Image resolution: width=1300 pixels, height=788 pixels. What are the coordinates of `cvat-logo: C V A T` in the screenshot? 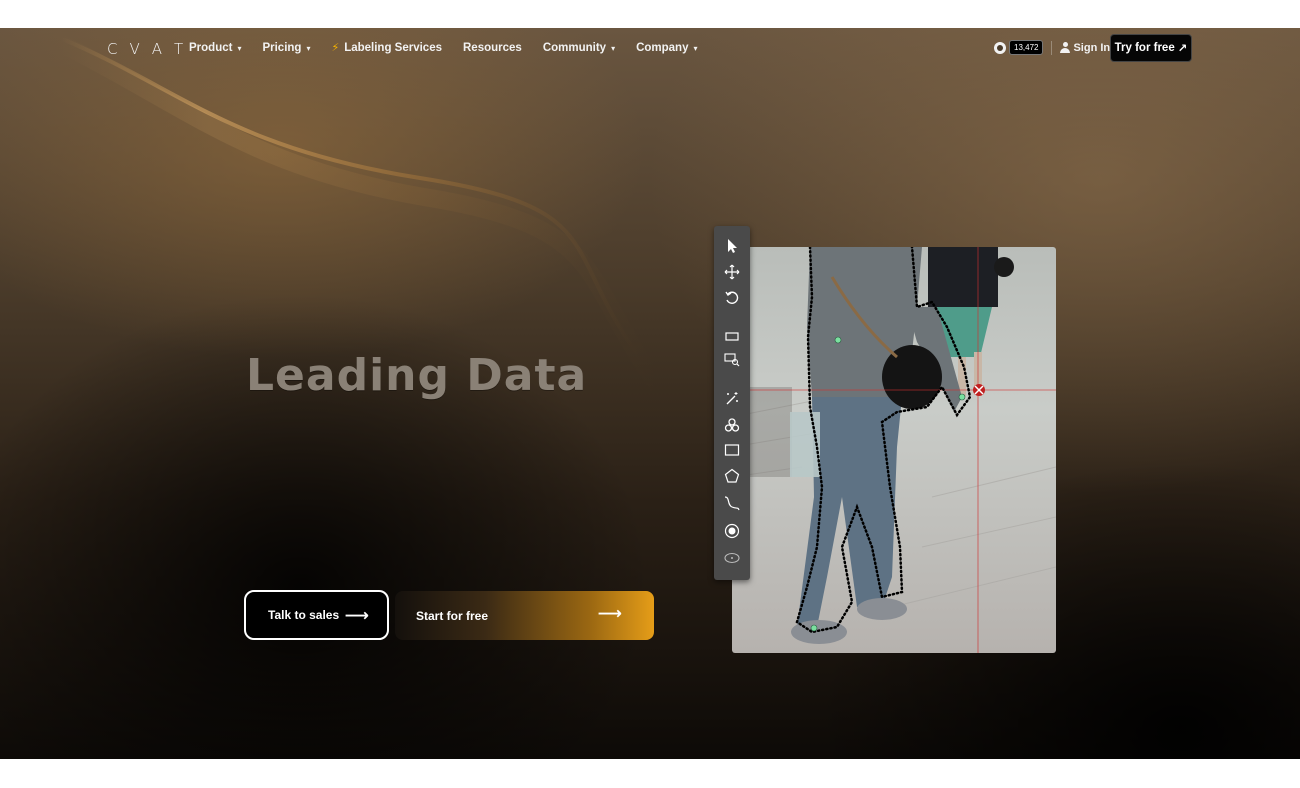 It's located at (146, 49).